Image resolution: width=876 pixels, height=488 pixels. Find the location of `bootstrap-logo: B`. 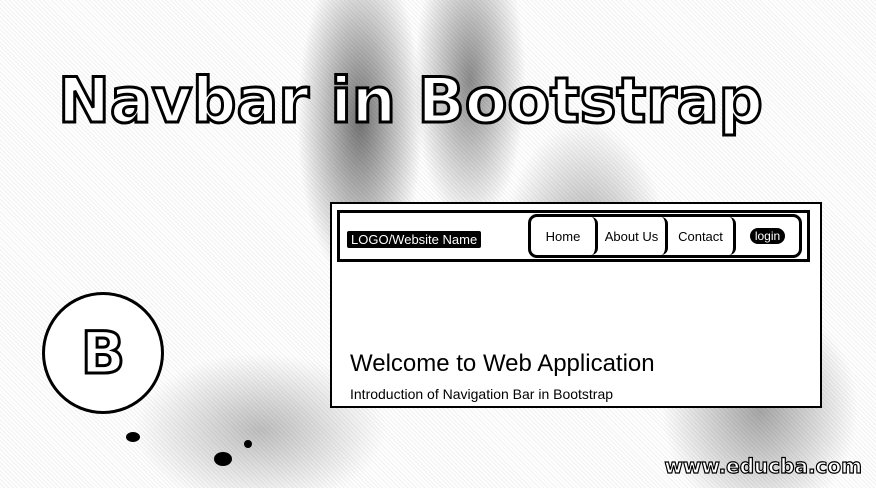

bootstrap-logo: B is located at coordinates (103, 353).